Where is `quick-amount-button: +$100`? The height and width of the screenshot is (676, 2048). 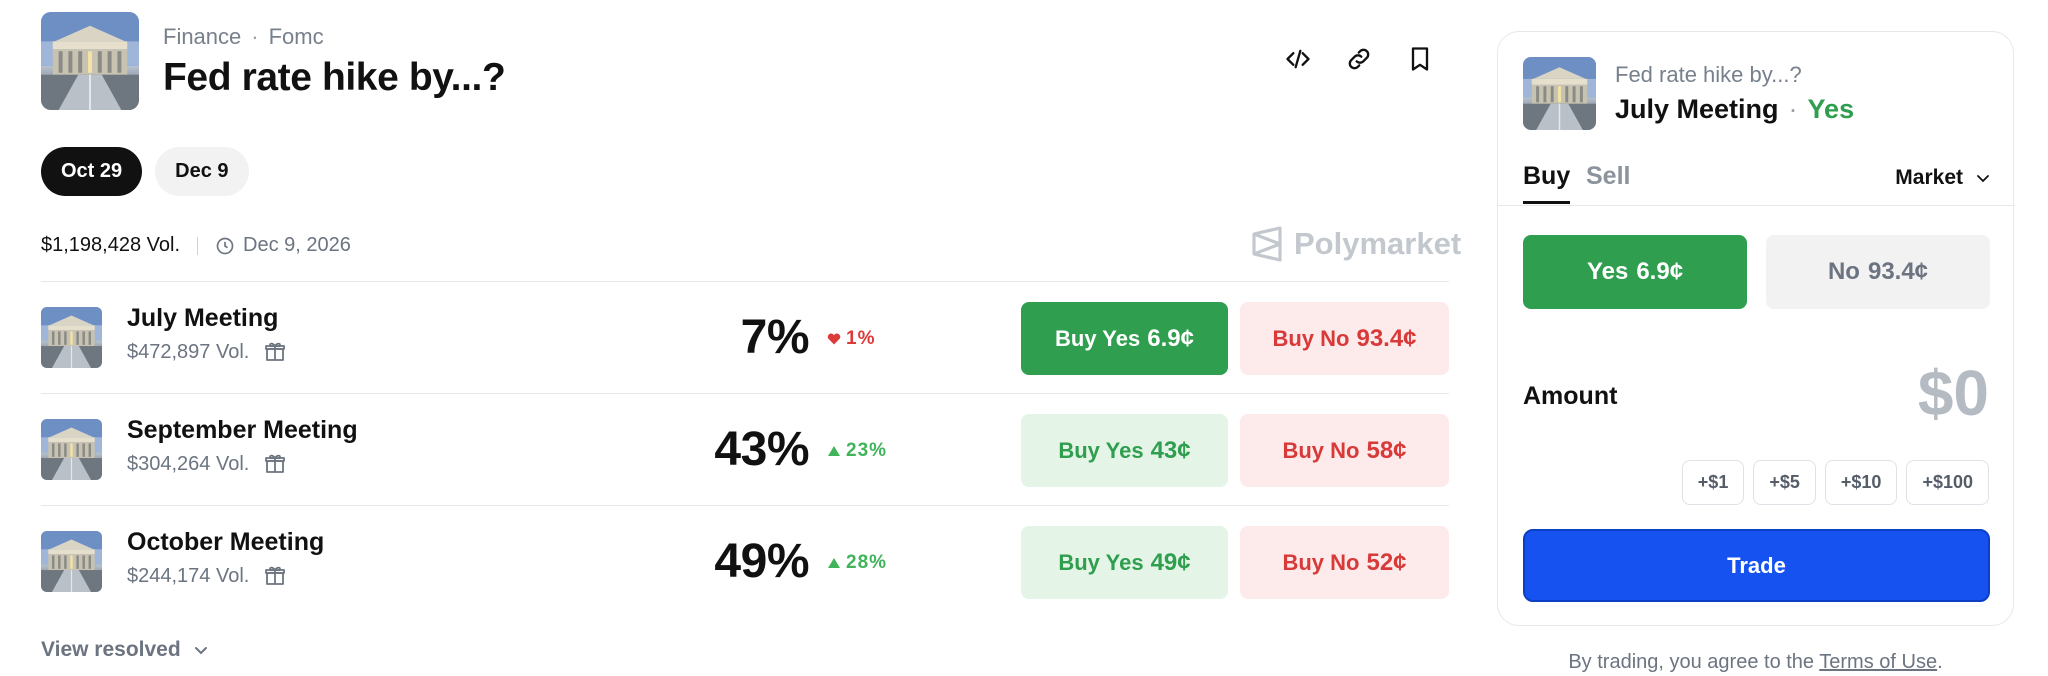 quick-amount-button: +$100 is located at coordinates (1947, 482).